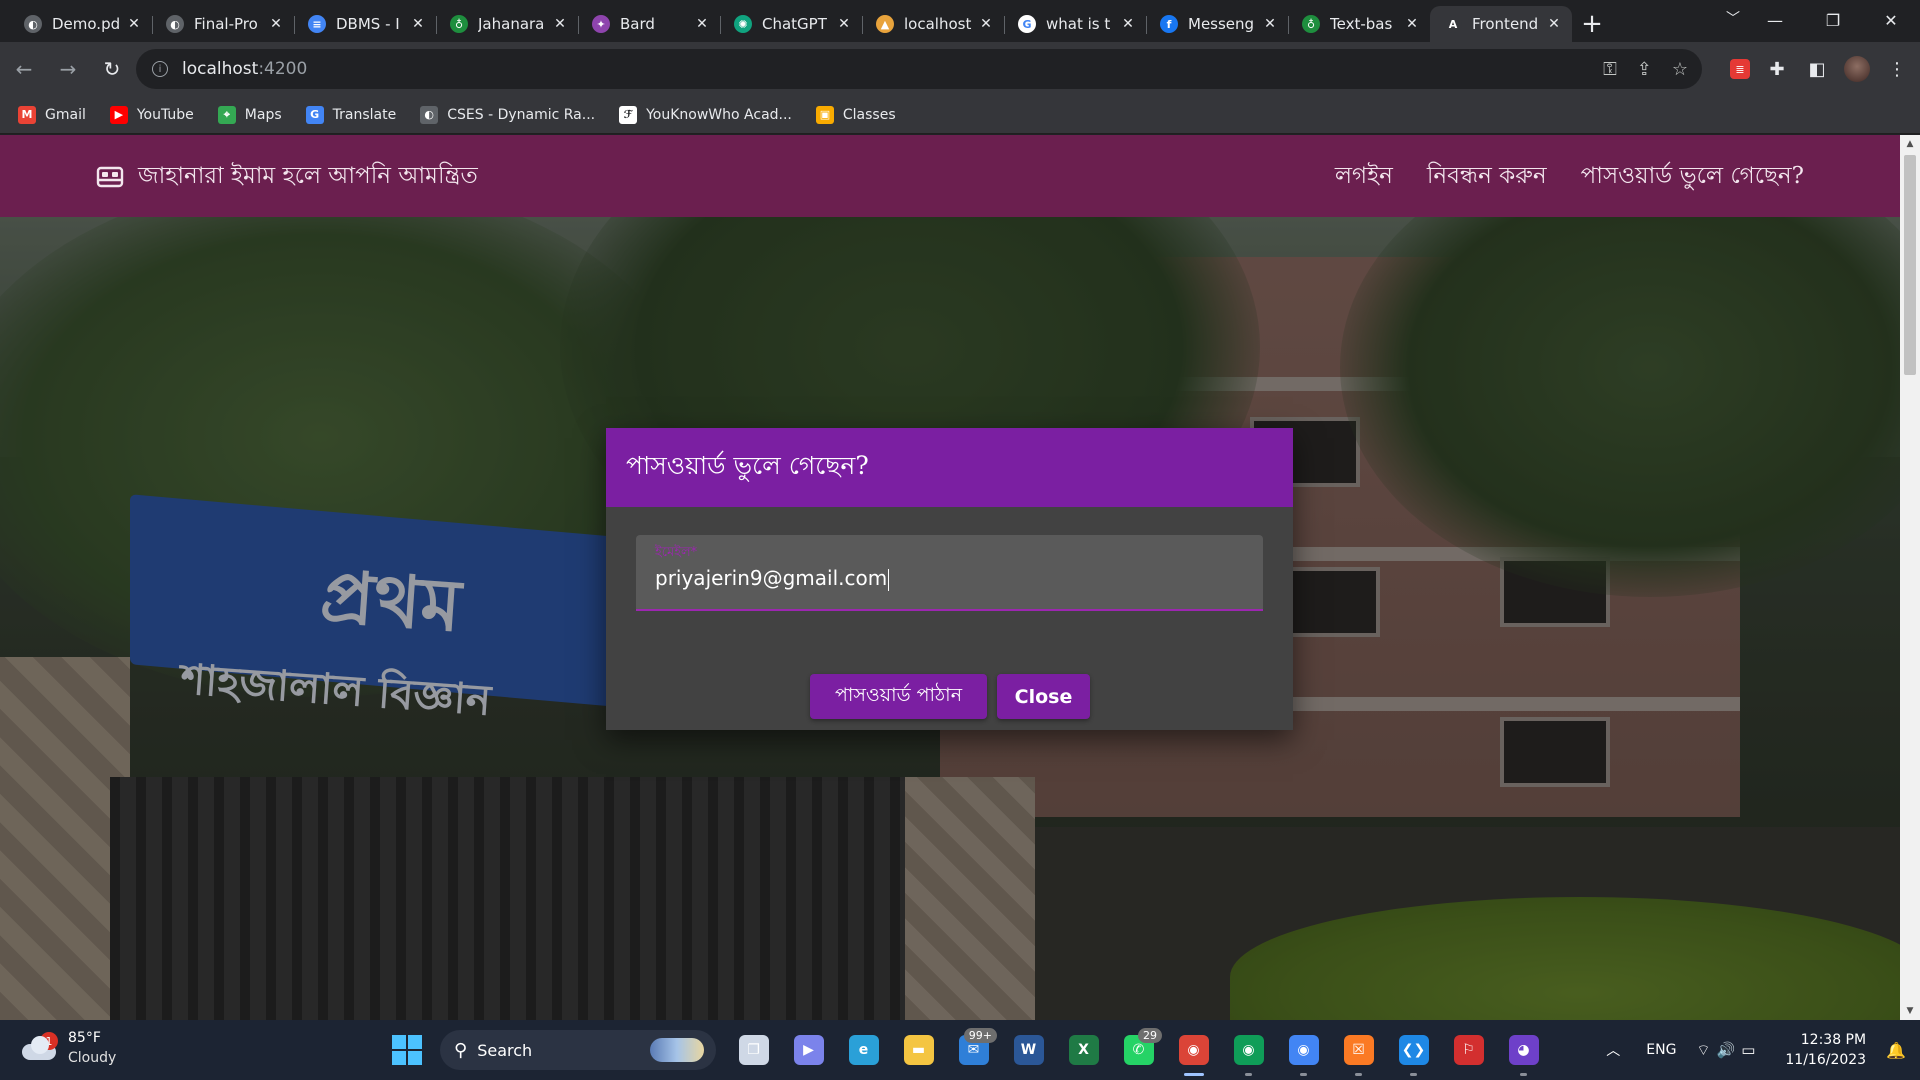  Describe the element at coordinates (249, 114) in the screenshot. I see `bookmark-item: ⌖ Maps` at that location.